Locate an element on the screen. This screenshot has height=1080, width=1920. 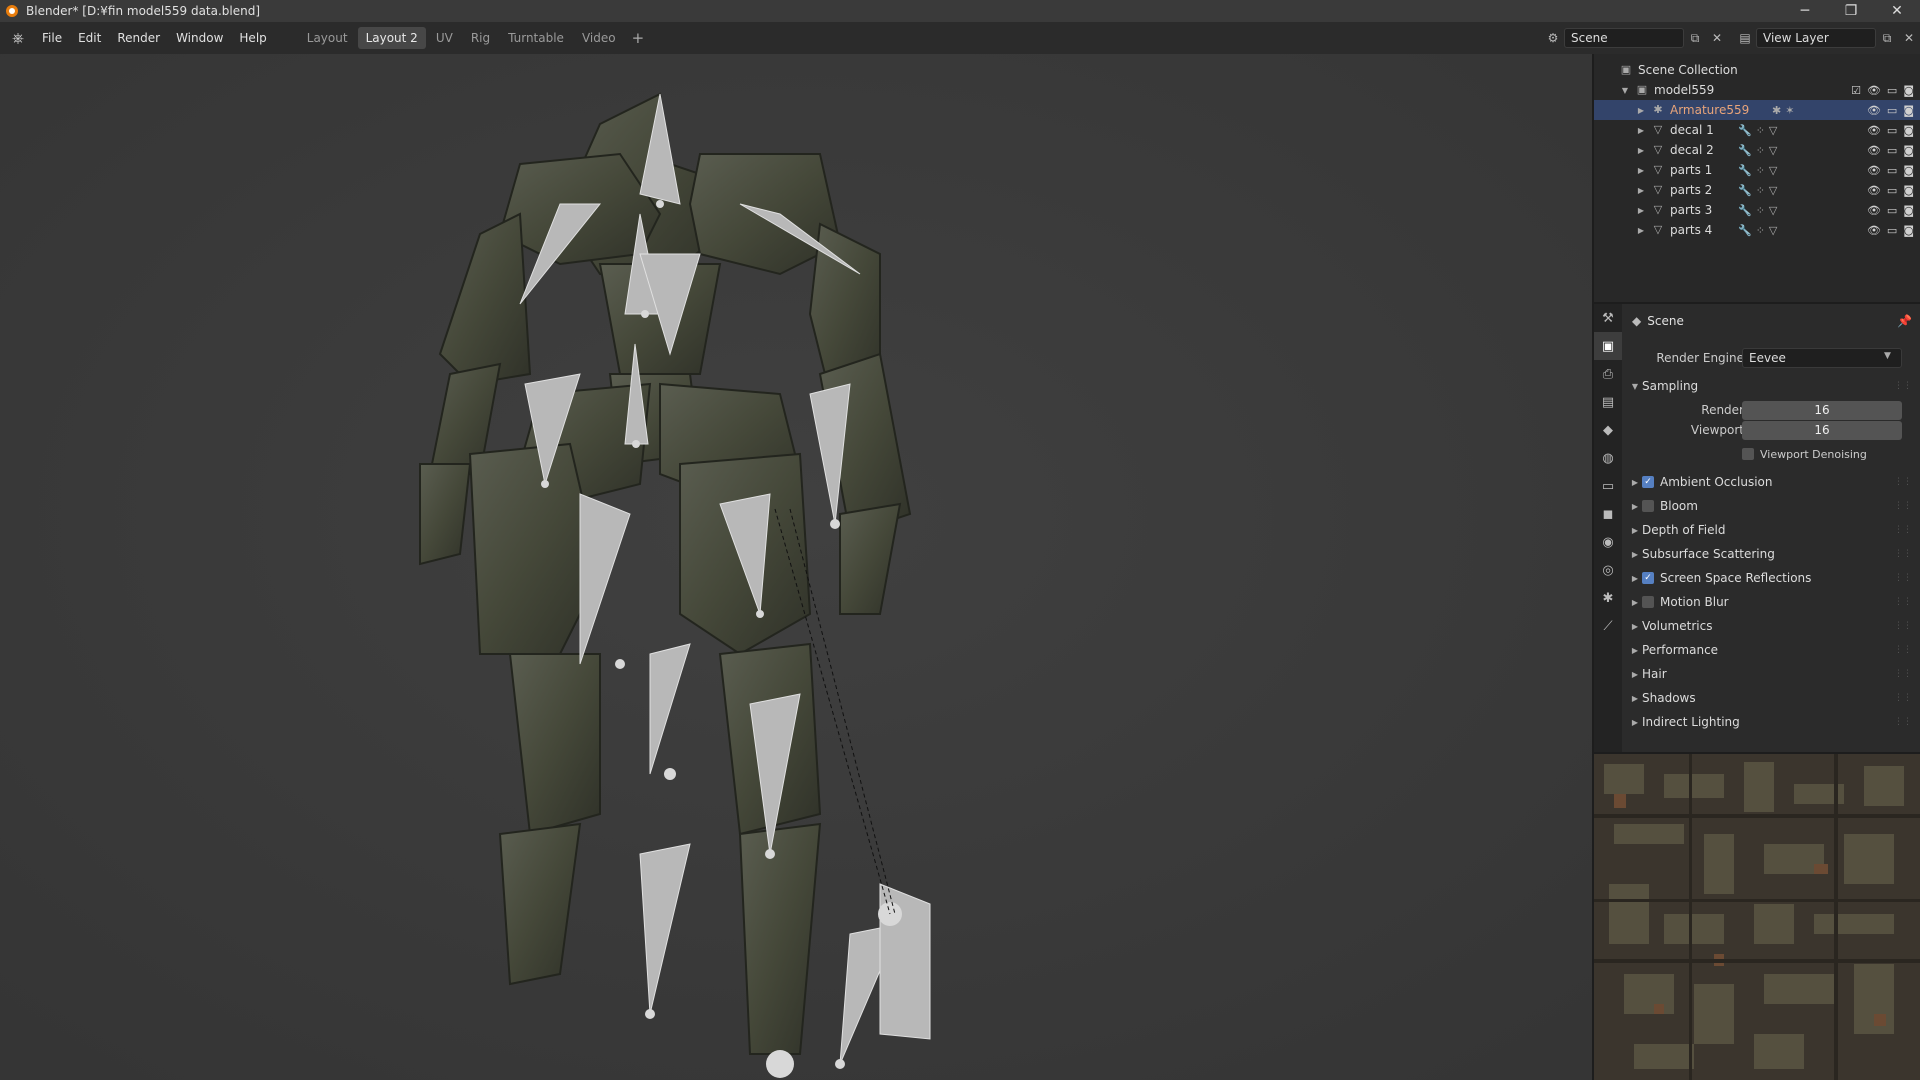
outliner-item-armature: ▶ ✱ Armature559 ✱ ✶ 👁 ▭ ◙ is located at coordinates (1757, 110).